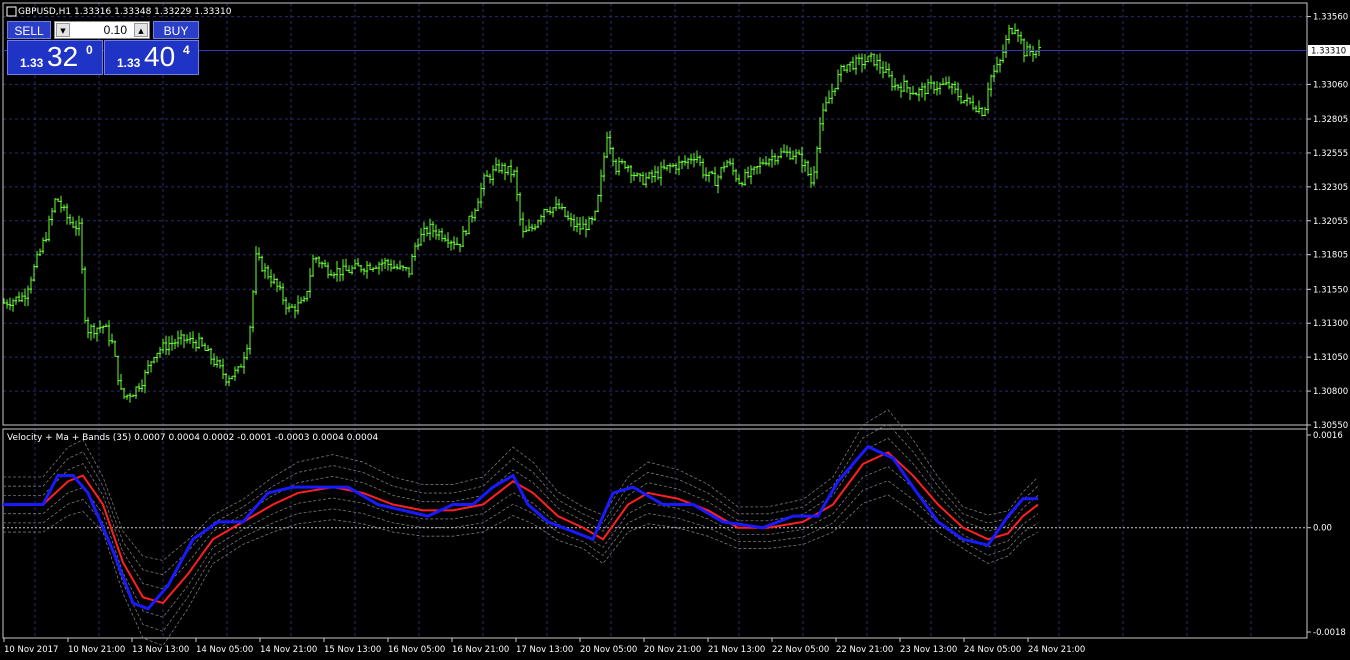 The height and width of the screenshot is (660, 1350). What do you see at coordinates (352, 650) in the screenshot?
I see `time-axis-label: 15 Nov 13:00` at bounding box center [352, 650].